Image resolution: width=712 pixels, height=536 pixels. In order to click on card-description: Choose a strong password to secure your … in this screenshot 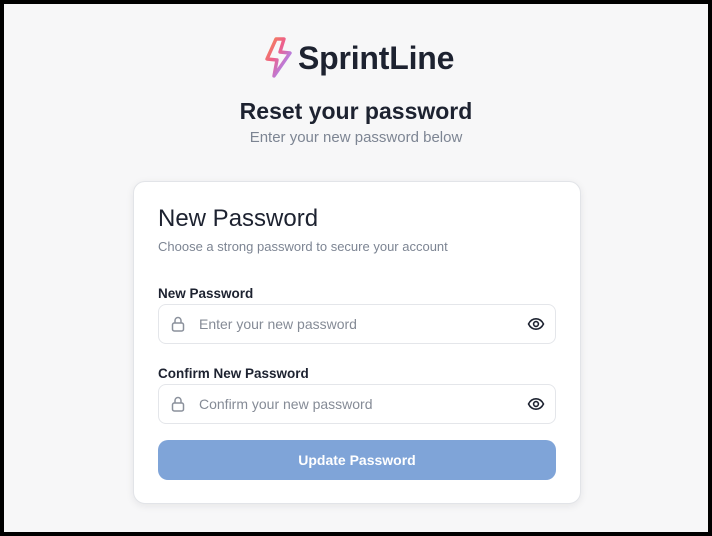, I will do `click(303, 246)`.